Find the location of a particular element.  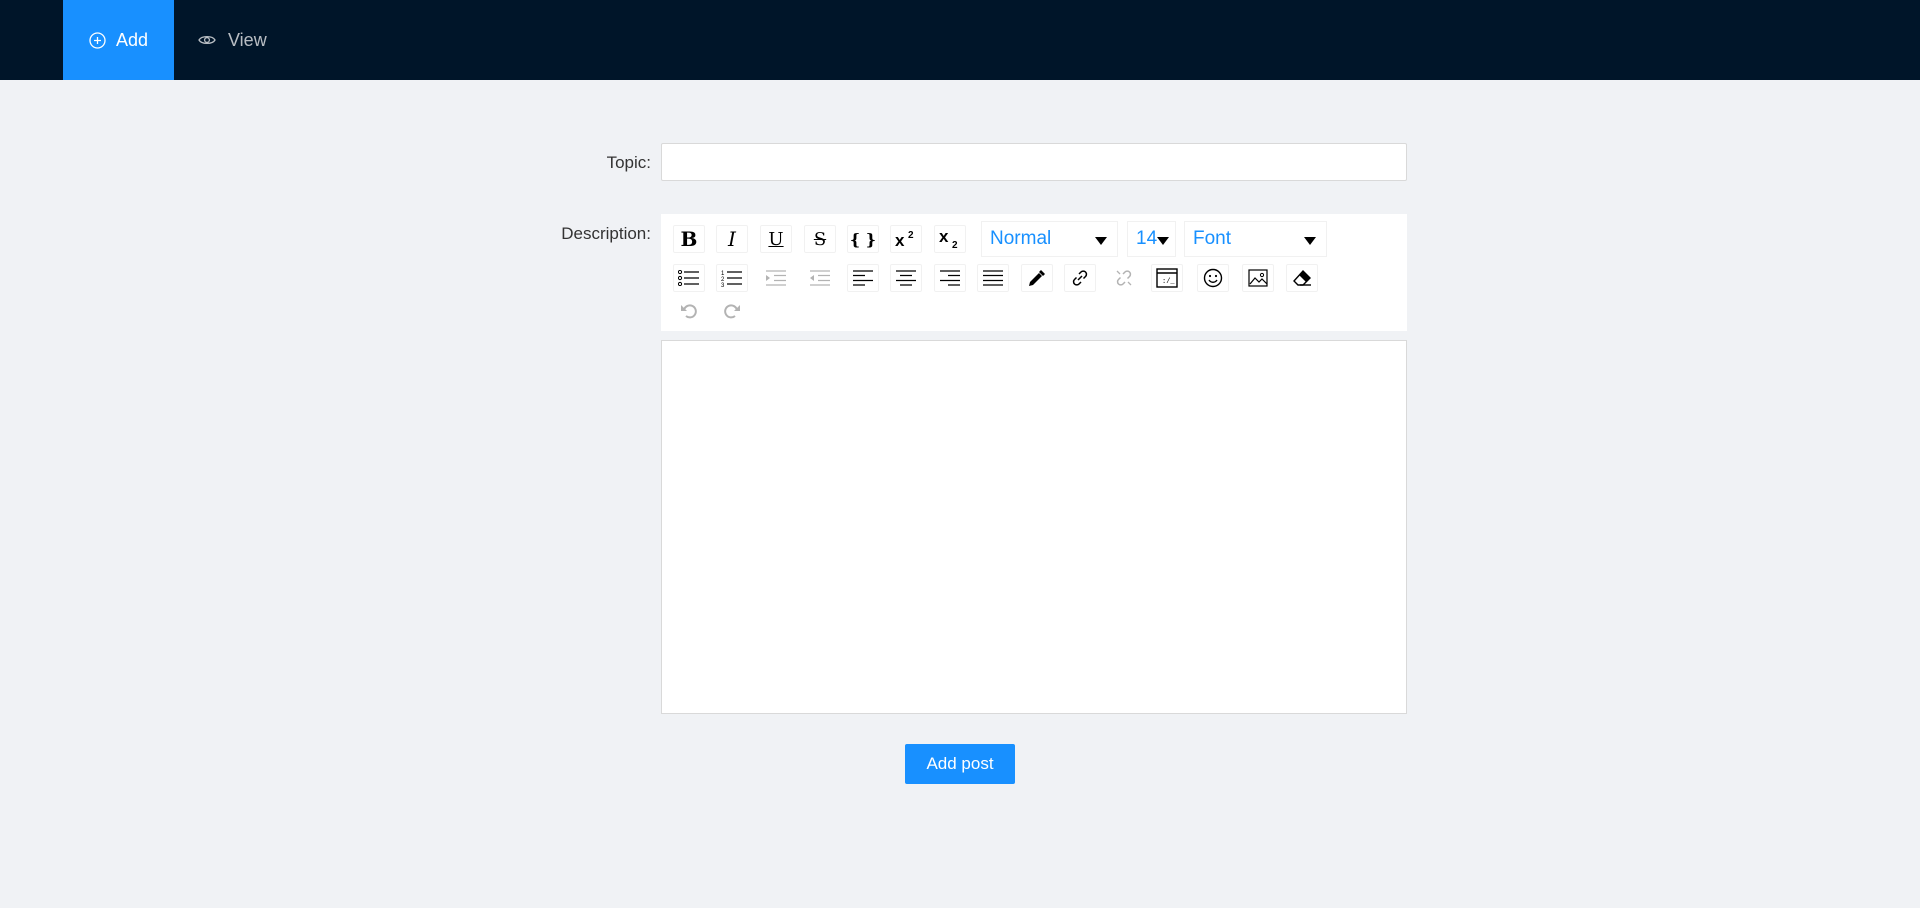

eraser-icon is located at coordinates (1302, 278).